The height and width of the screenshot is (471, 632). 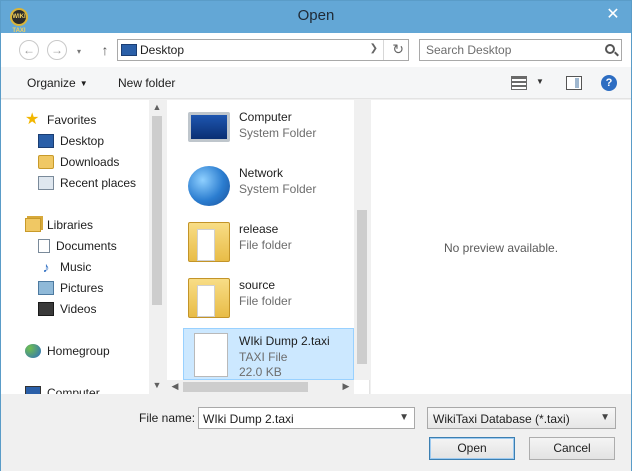 I want to click on file-type-select: WikiTaxi Database (*.taxi) ▼, so click(x=521, y=418).